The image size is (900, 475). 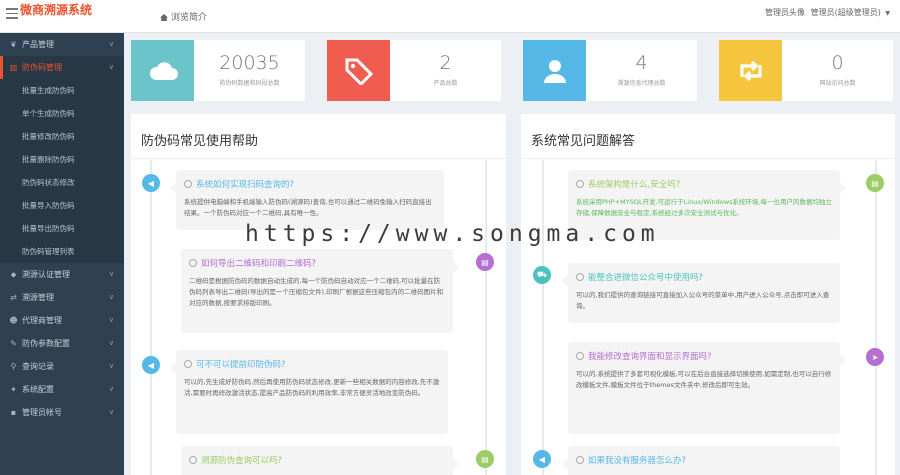 What do you see at coordinates (62, 44) in the screenshot?
I see `sidebar-item-products: ❦ 产品管理 ∨` at bounding box center [62, 44].